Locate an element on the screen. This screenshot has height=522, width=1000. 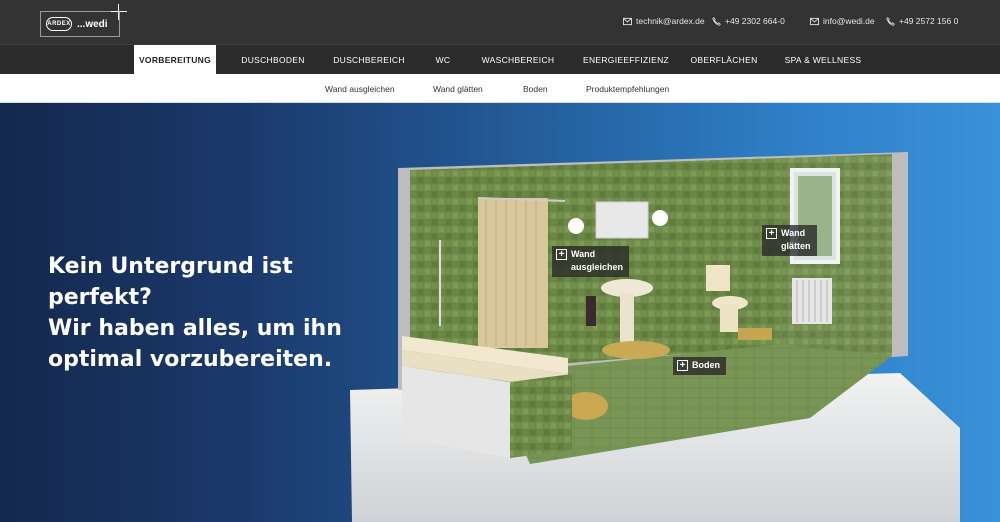
hero-line: Wir haben alles, um ihn is located at coordinates (195, 328).